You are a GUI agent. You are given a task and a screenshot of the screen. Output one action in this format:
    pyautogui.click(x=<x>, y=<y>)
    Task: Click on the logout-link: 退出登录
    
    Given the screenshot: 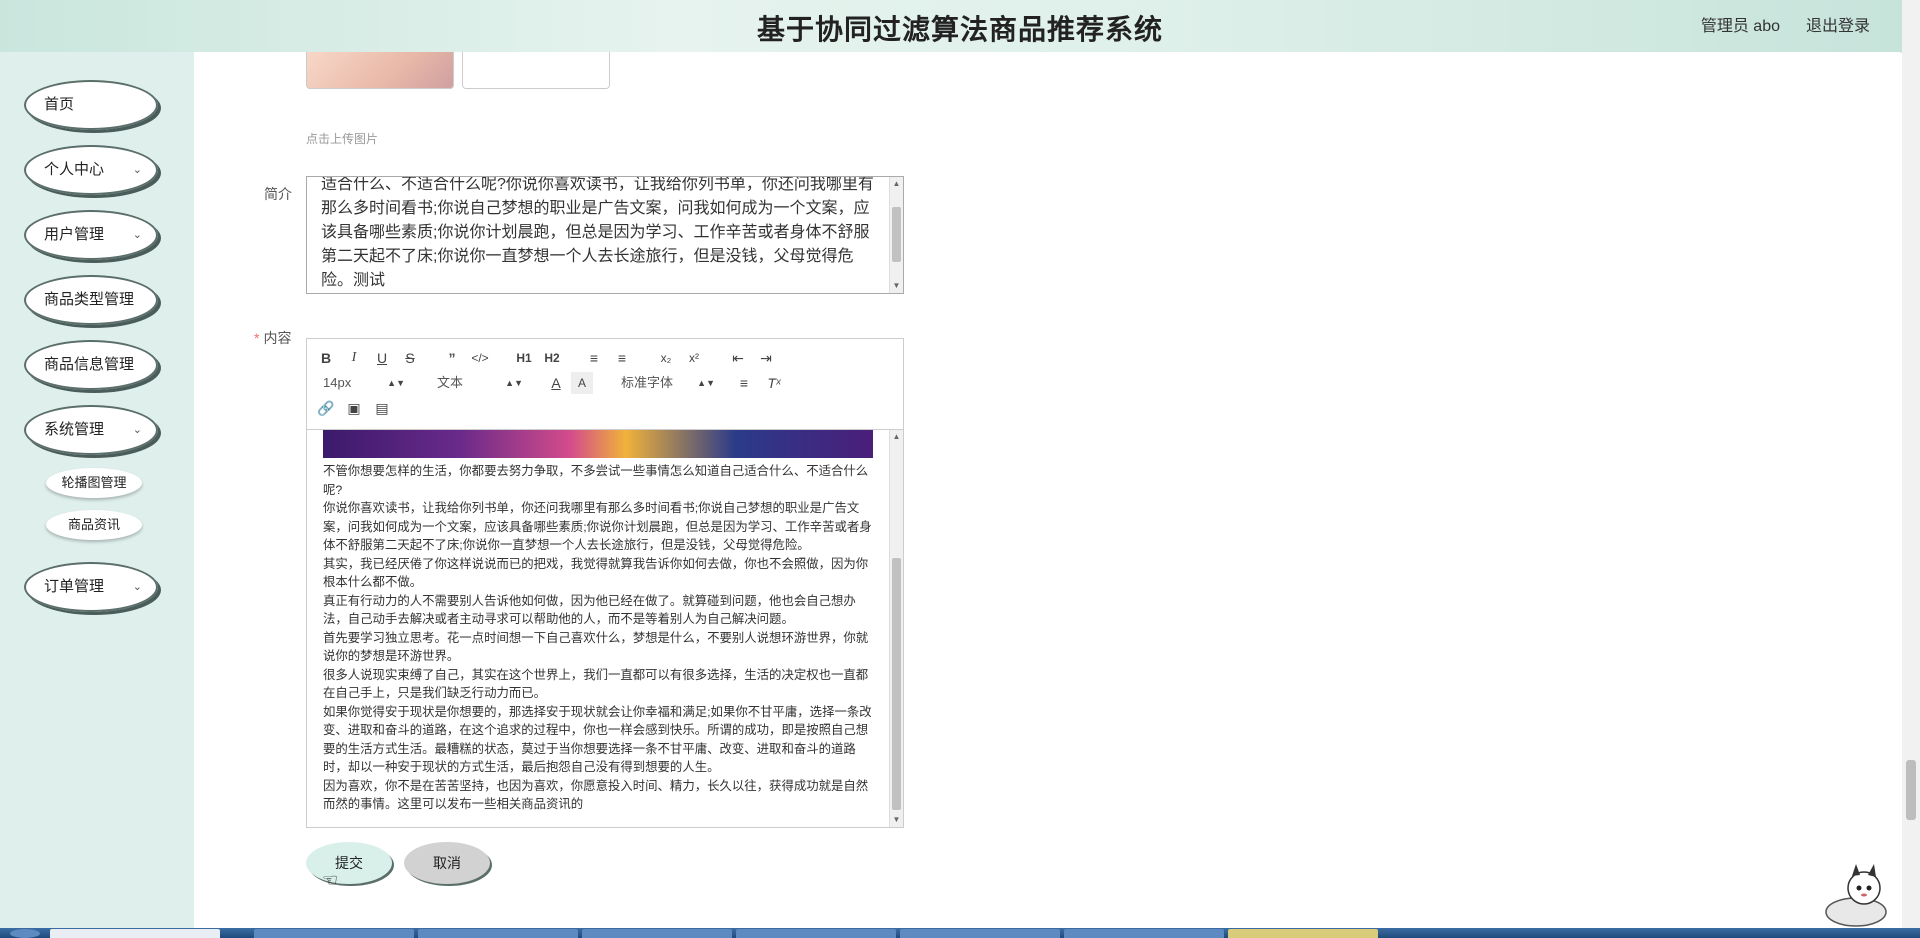 What is the action you would take?
    pyautogui.click(x=1838, y=24)
    